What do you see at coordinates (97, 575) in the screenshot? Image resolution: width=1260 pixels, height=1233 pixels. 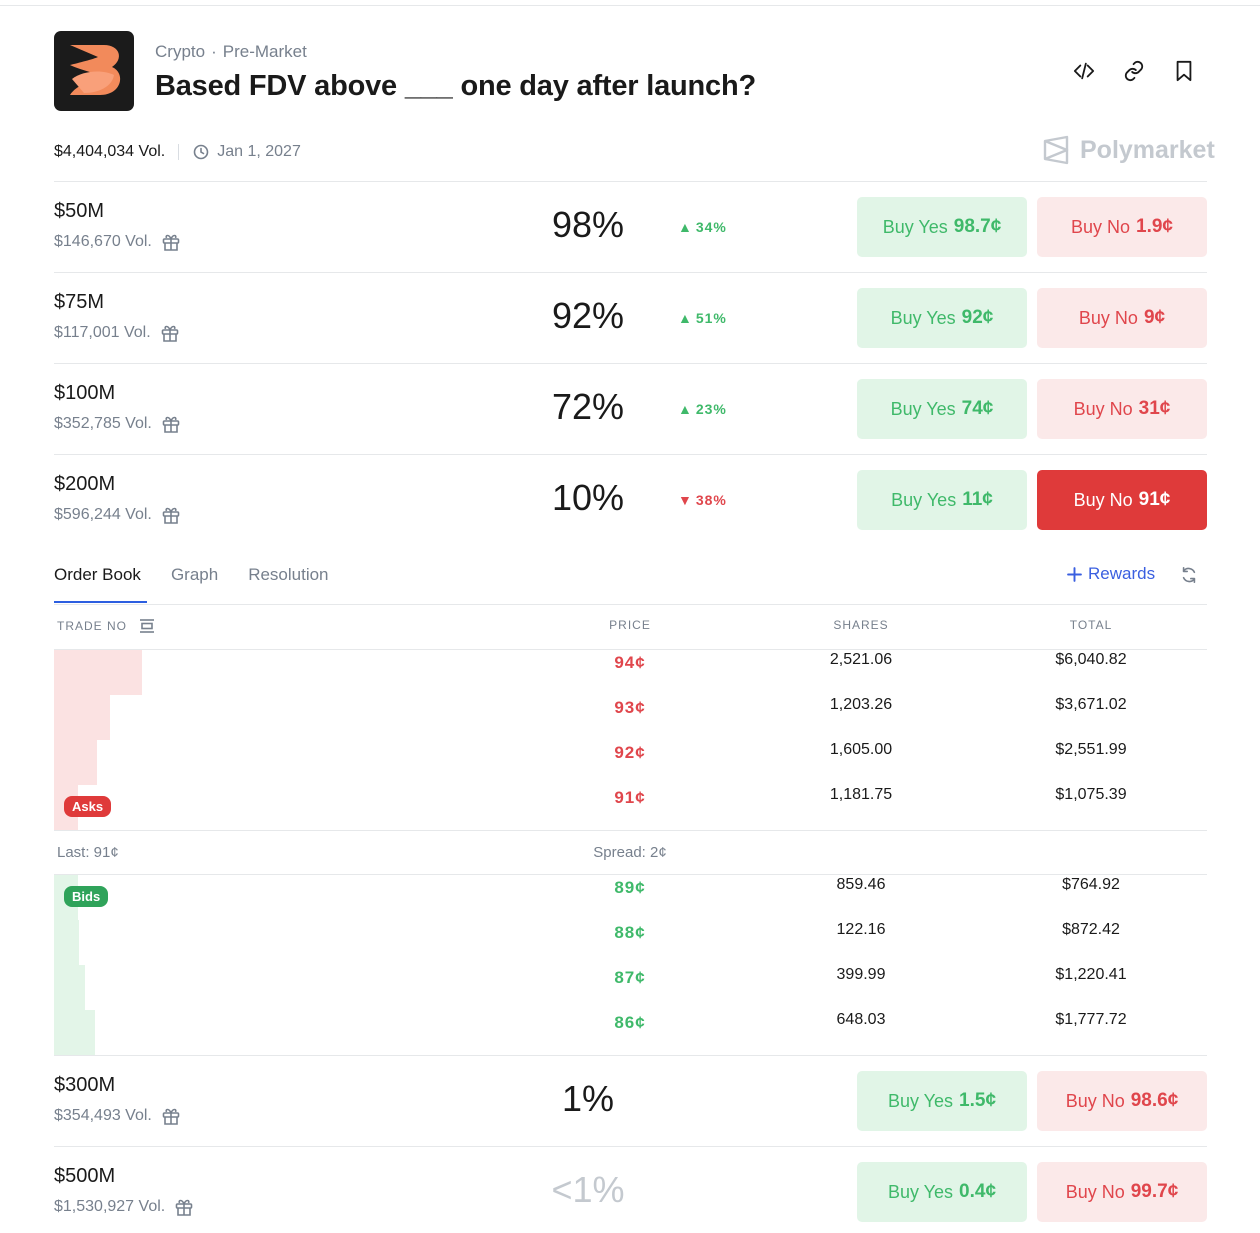 I see `tab-order-book: Order Book` at bounding box center [97, 575].